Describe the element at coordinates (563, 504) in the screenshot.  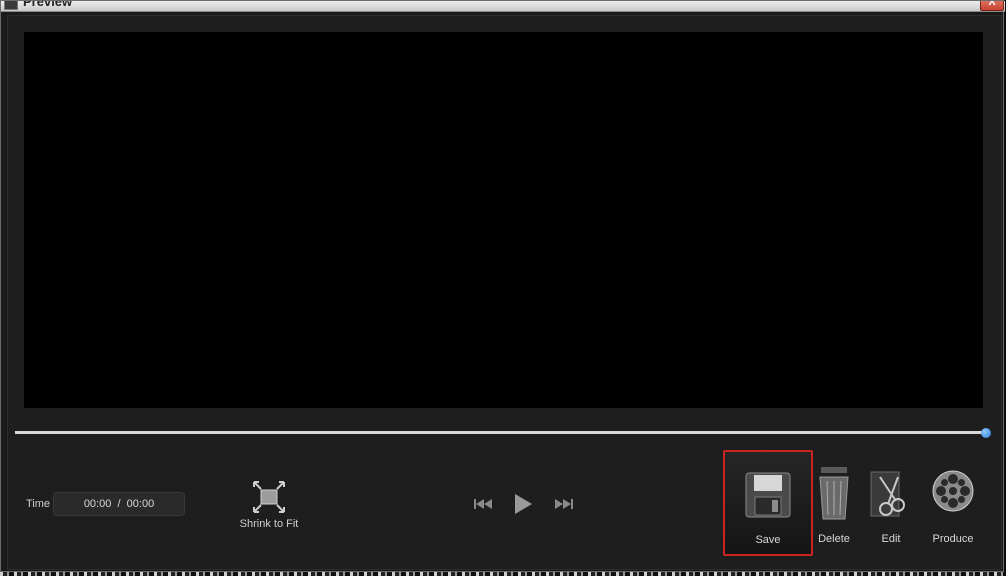
I see `skip-forward-icon` at that location.